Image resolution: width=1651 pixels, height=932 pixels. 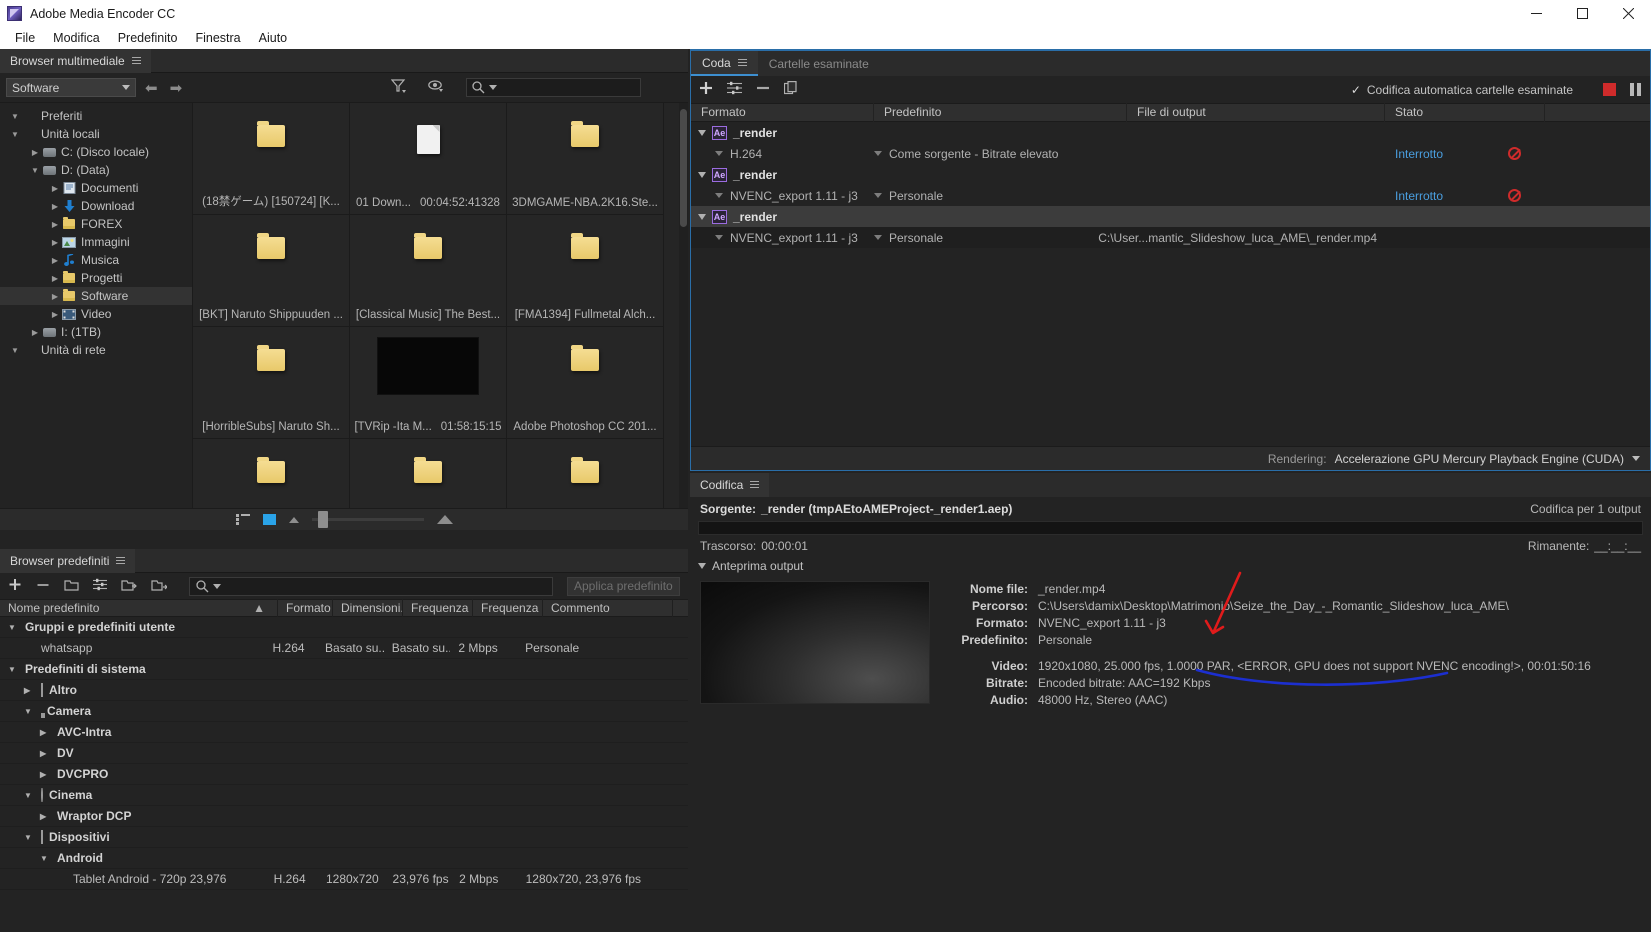 What do you see at coordinates (71, 586) in the screenshot?
I see `new-folder-icon` at bounding box center [71, 586].